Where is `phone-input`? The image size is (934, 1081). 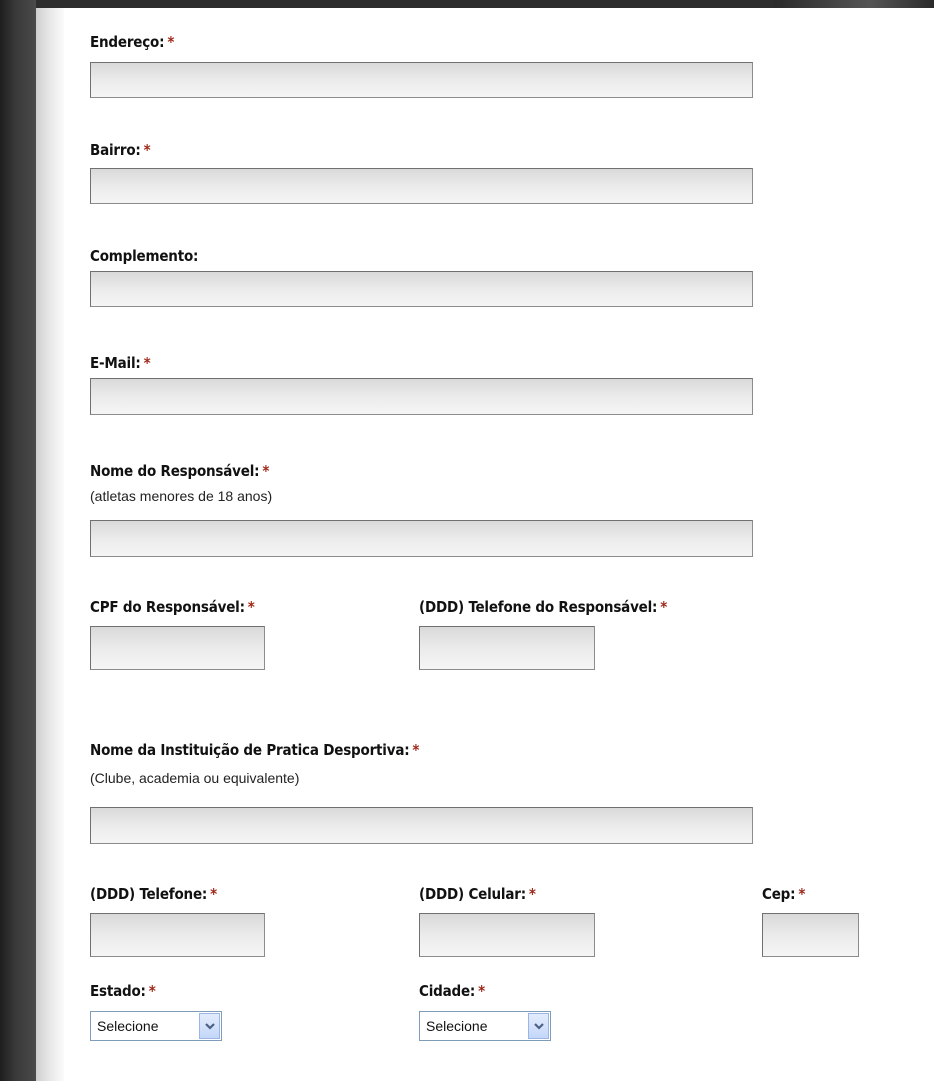
phone-input is located at coordinates (177, 935).